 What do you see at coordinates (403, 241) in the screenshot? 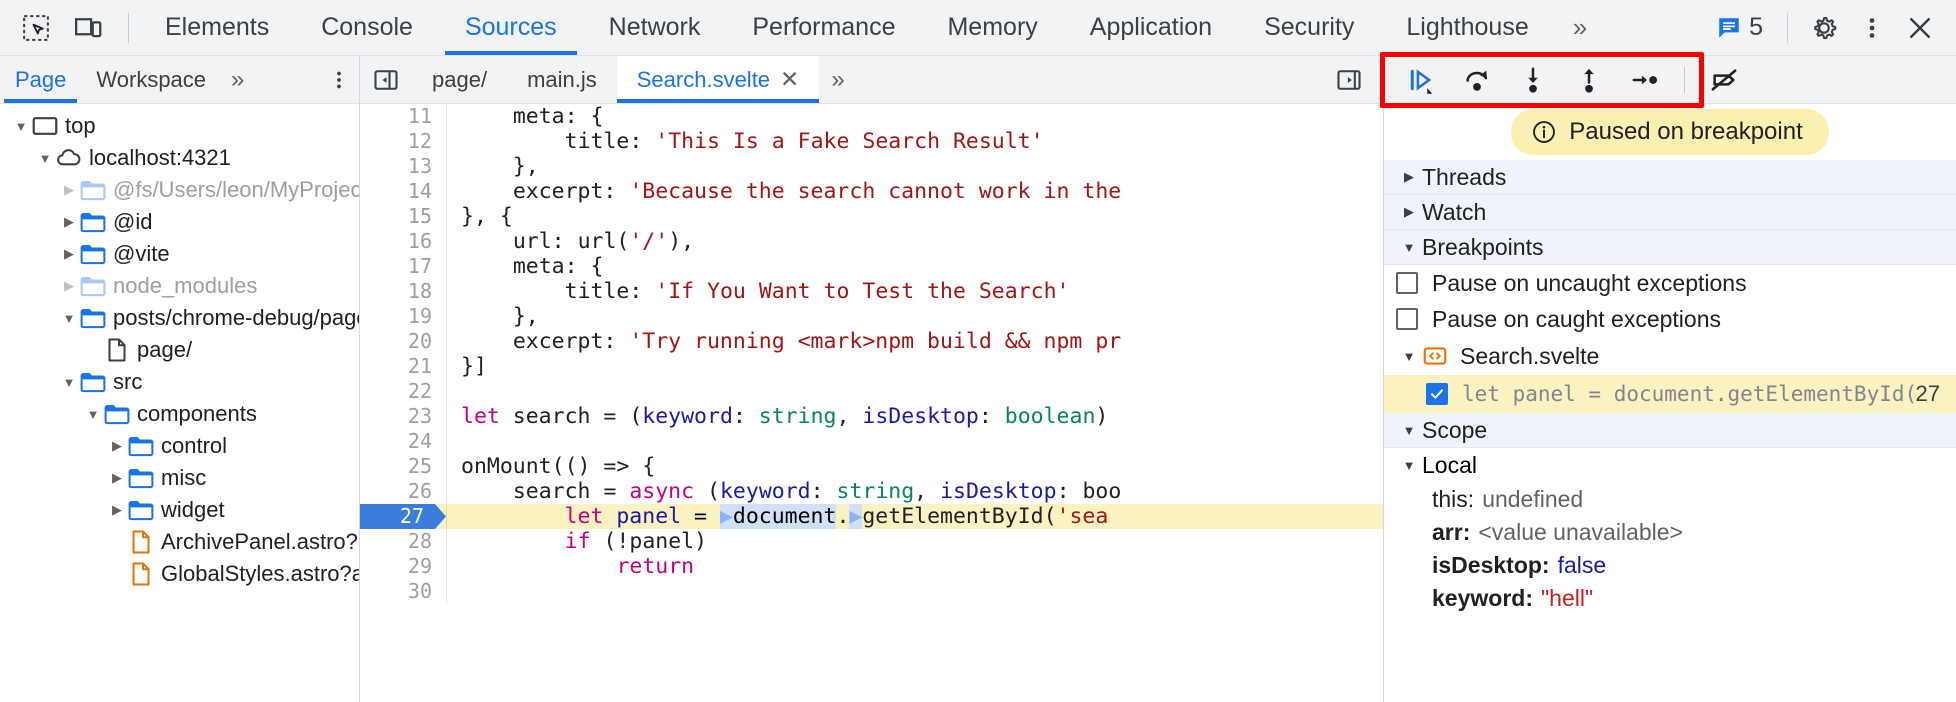
I see `line-number: 16` at bounding box center [403, 241].